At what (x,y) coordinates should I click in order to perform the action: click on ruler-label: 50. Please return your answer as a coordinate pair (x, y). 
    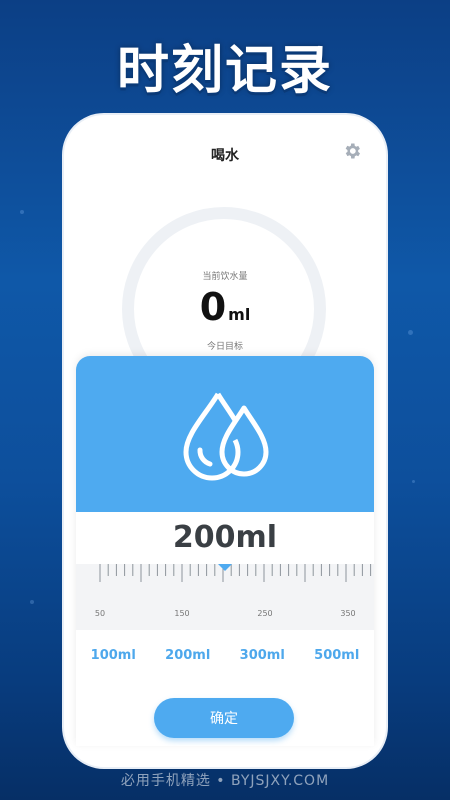
    Looking at the image, I should click on (100, 613).